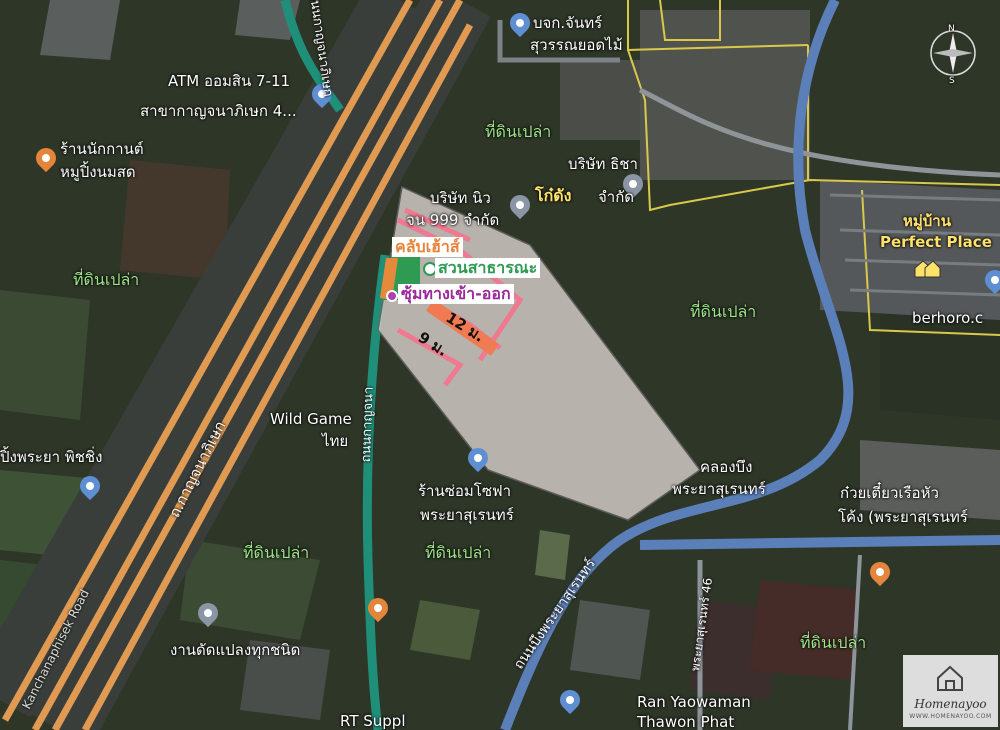 The height and width of the screenshot is (730, 1000). What do you see at coordinates (694, 702) in the screenshot?
I see `place-label: Ran Yaowaman` at bounding box center [694, 702].